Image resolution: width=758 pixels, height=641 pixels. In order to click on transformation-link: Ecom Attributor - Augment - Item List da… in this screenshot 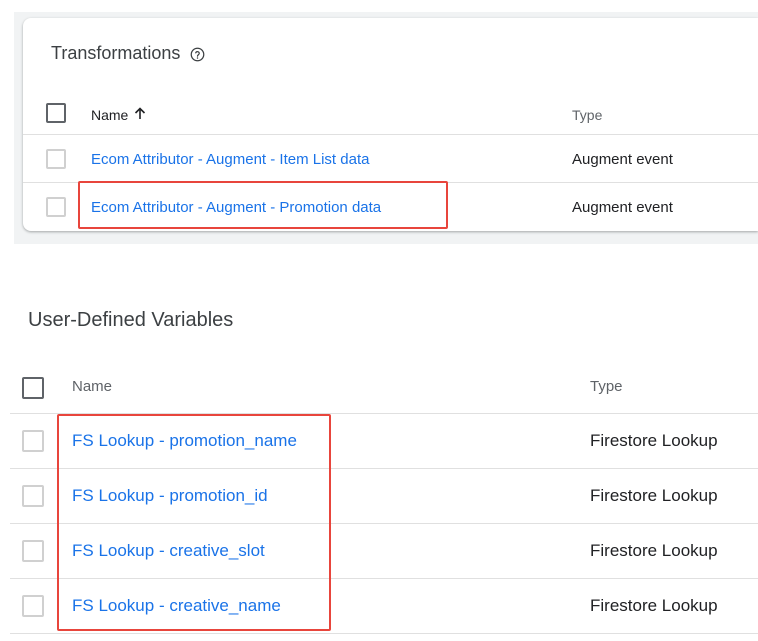, I will do `click(230, 159)`.